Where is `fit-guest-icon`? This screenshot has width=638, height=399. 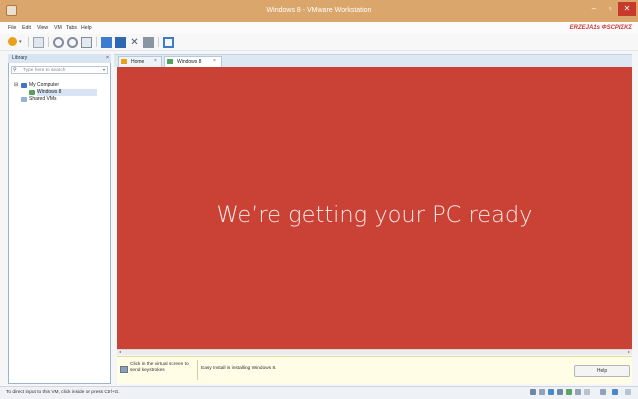 fit-guest-icon is located at coordinates (615, 392).